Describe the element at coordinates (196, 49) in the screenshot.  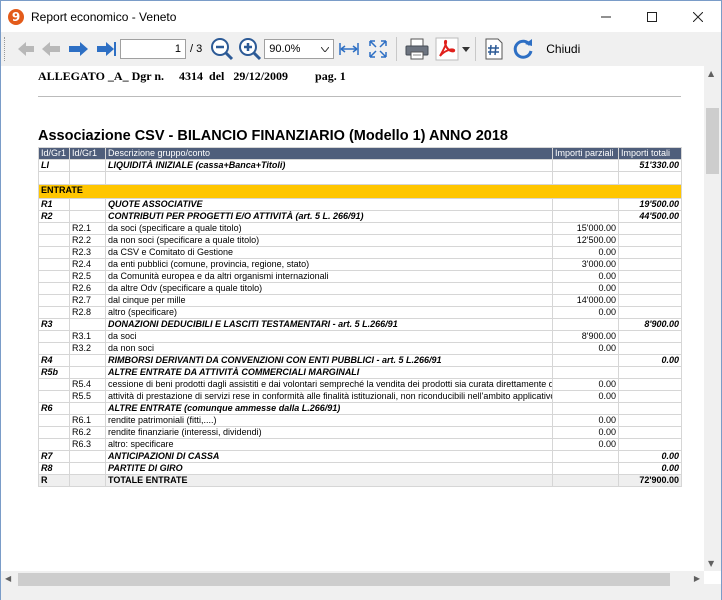
I see `page-total-label: / 3` at that location.